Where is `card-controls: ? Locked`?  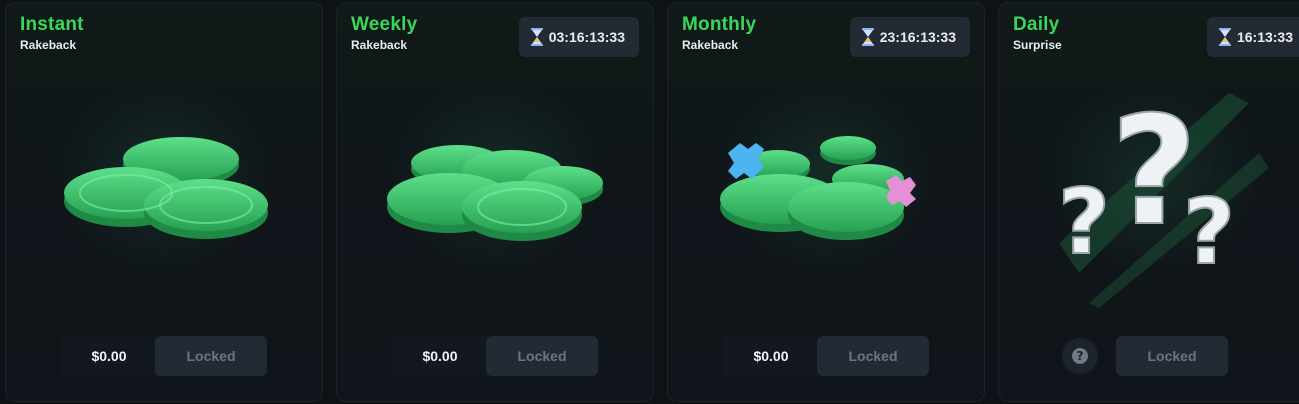 card-controls: ? Locked is located at coordinates (1149, 356).